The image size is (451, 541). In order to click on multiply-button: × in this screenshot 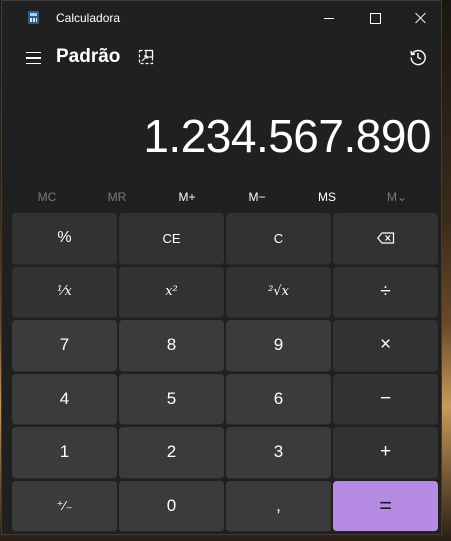, I will do `click(385, 346)`.